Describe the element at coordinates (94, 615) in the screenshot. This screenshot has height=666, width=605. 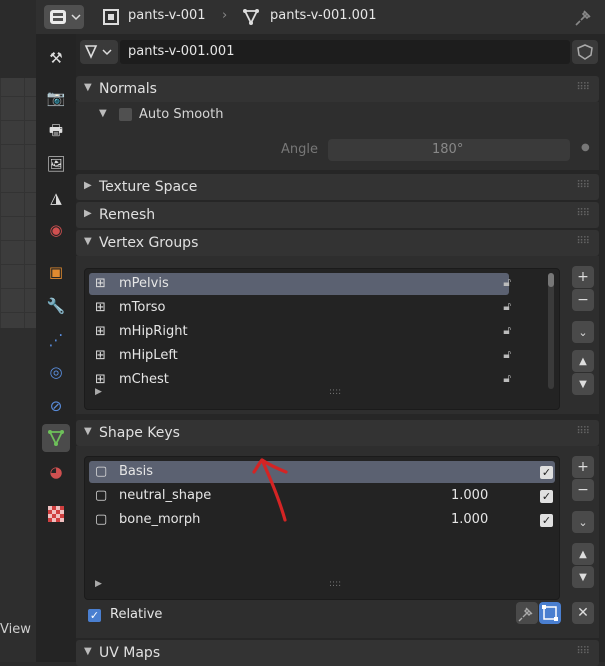
I see `relative-checkbox: ✓` at that location.